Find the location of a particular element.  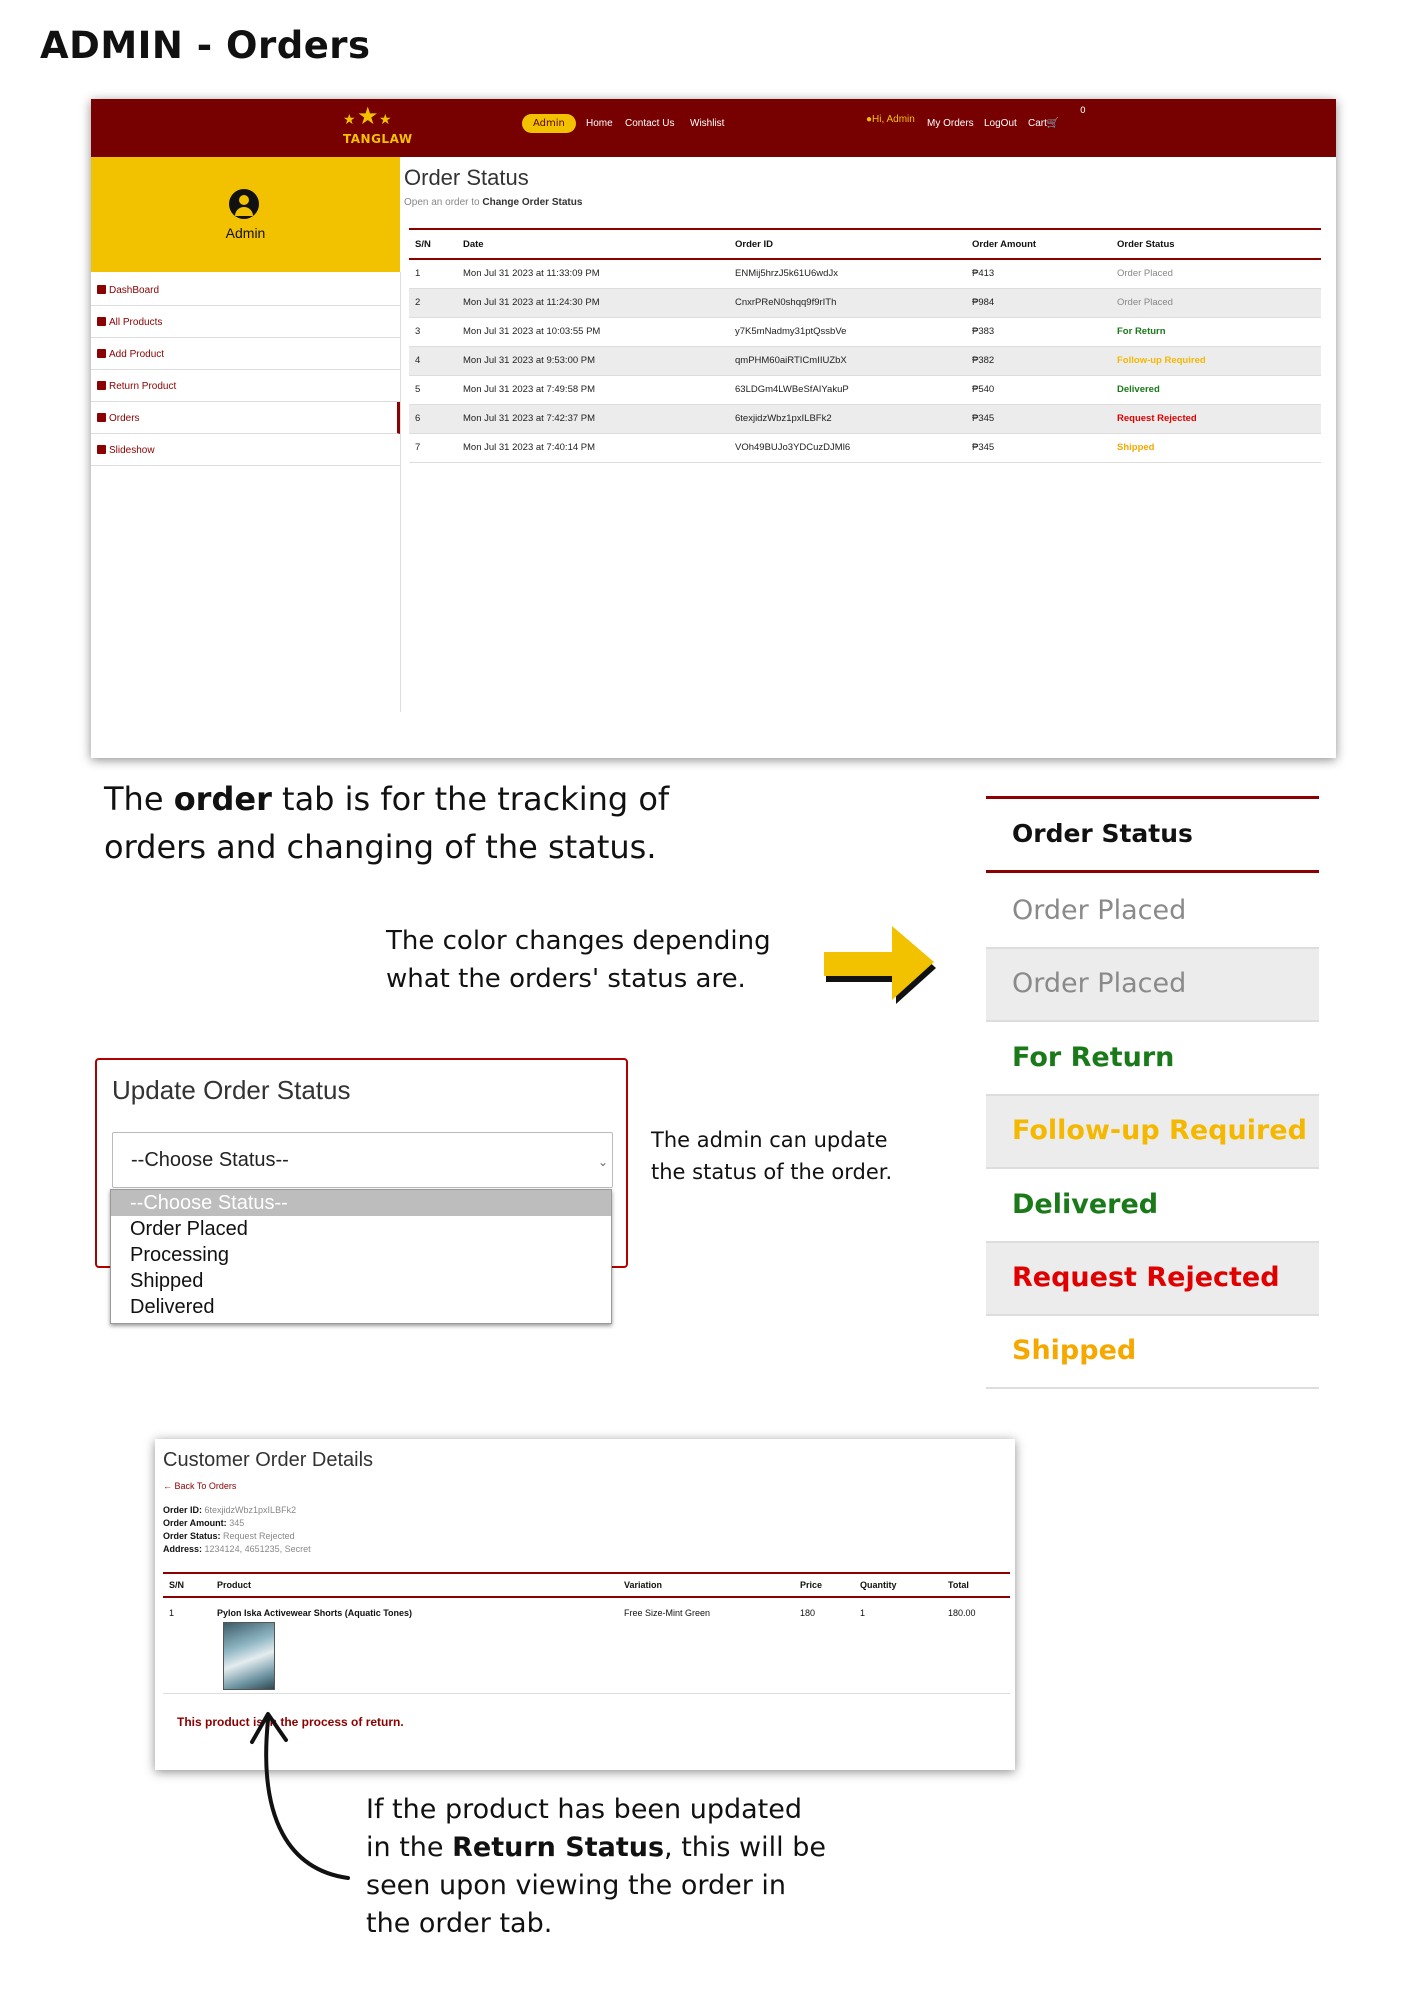

order-amount-line: Order Amount: 345 is located at coordinates (203, 1523).